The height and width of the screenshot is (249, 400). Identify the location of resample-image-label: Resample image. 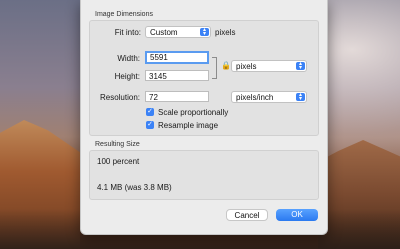
(188, 125).